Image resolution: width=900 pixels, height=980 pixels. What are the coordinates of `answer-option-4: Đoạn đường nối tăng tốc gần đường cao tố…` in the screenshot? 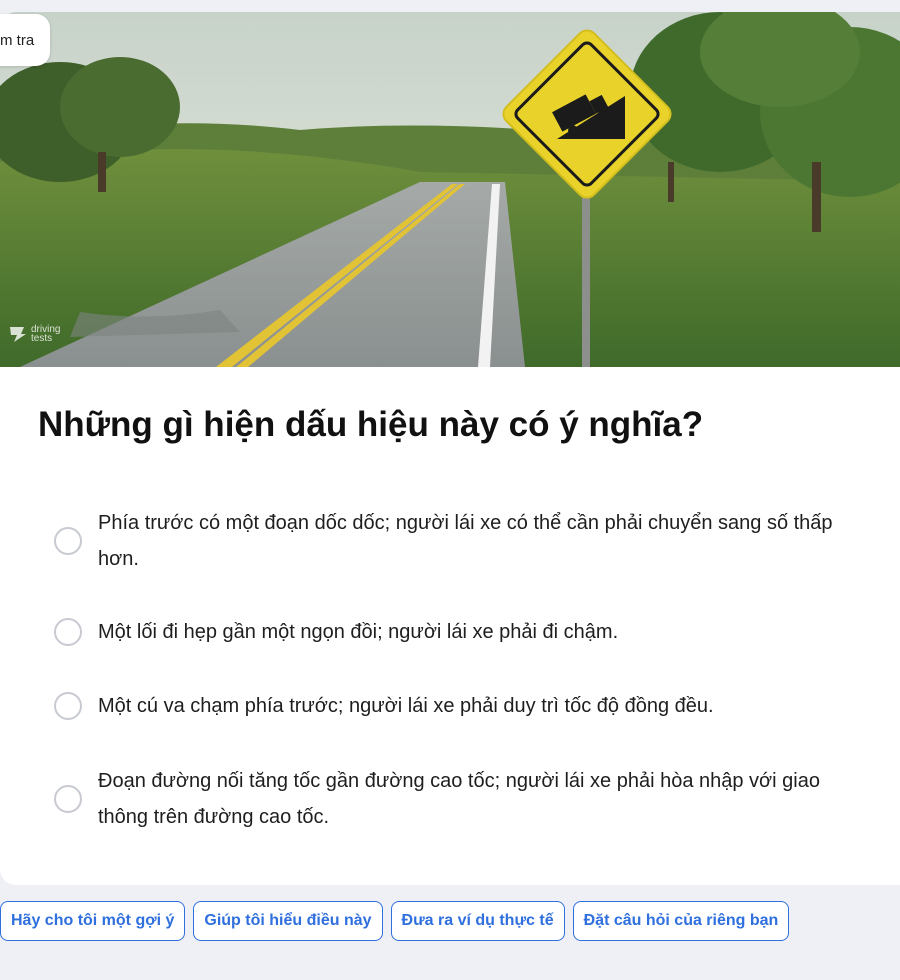 It's located at (454, 799).